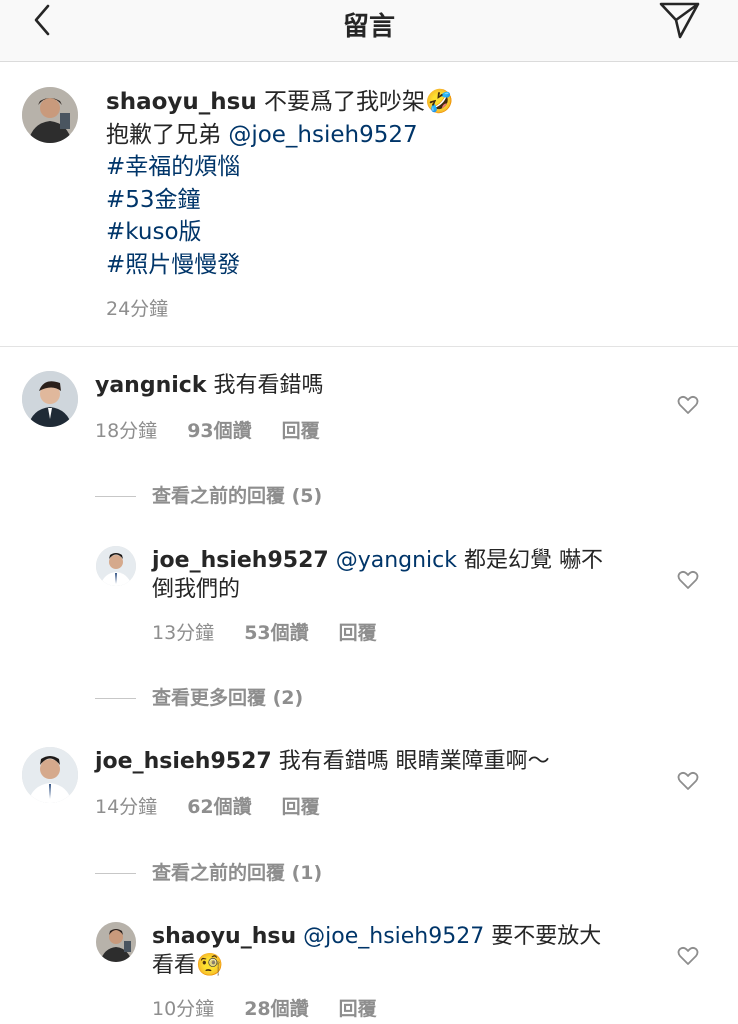 Image resolution: width=738 pixels, height=1024 pixels. I want to click on caption-username: shaoyu_hsu, so click(181, 102).